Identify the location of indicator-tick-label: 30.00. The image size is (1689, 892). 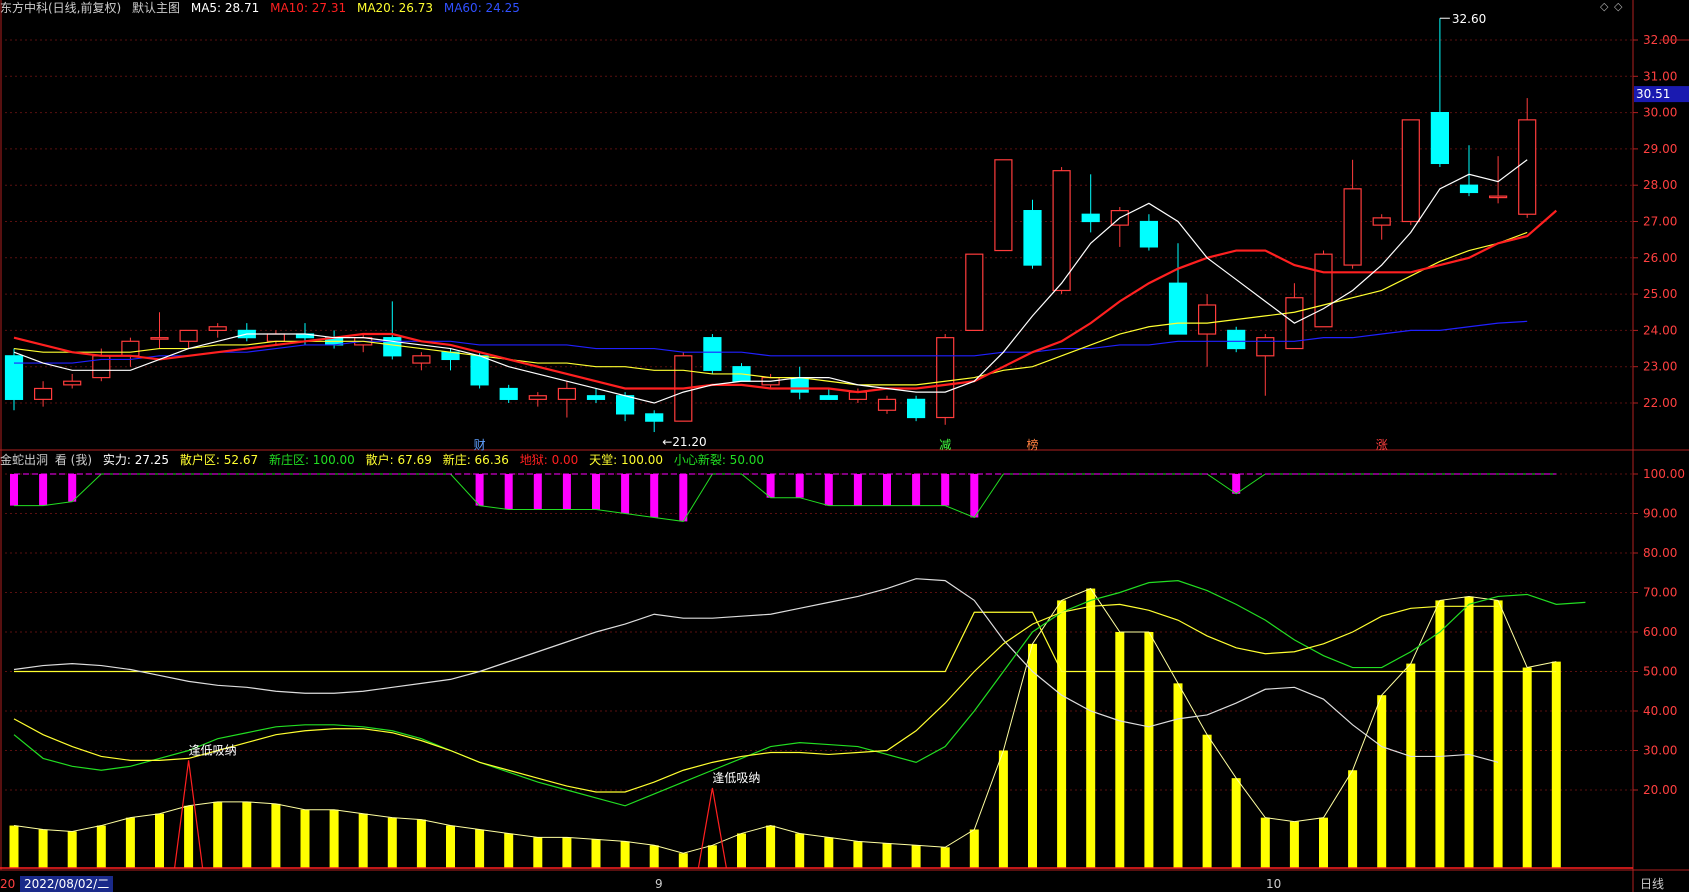
(1660, 751).